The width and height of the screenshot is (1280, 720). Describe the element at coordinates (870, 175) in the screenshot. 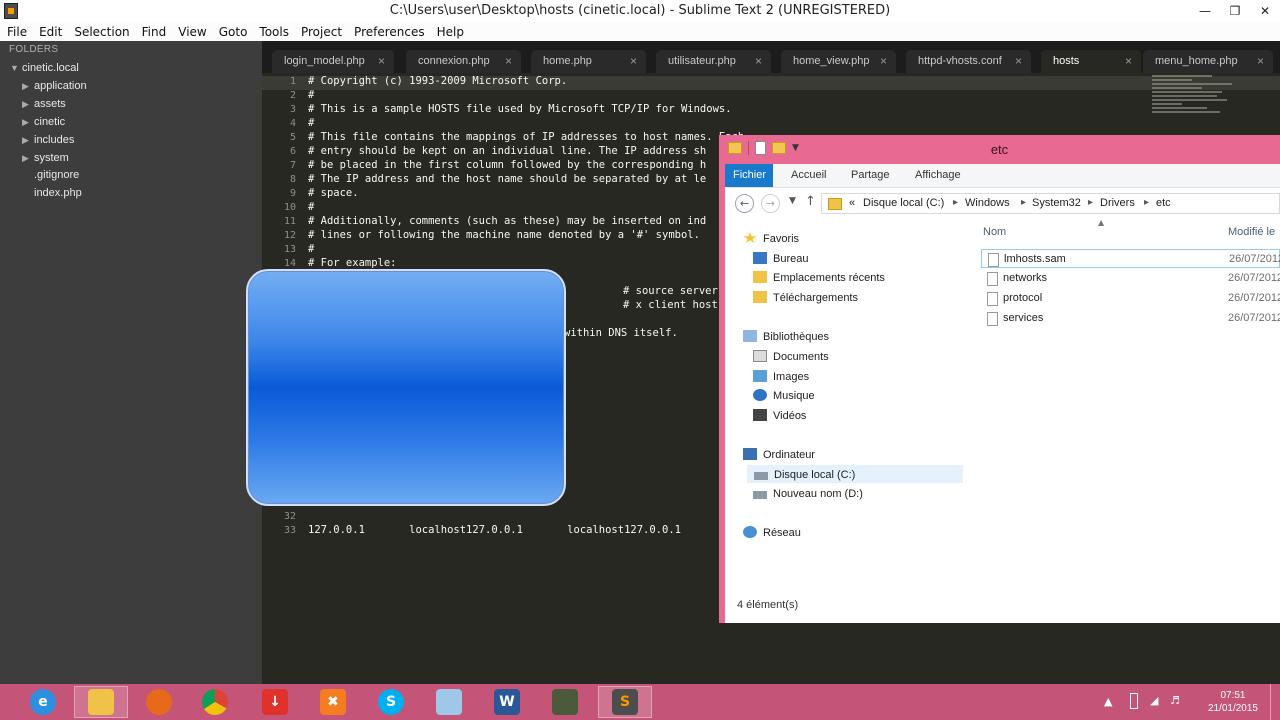

I see `tab-partage: Partage` at that location.